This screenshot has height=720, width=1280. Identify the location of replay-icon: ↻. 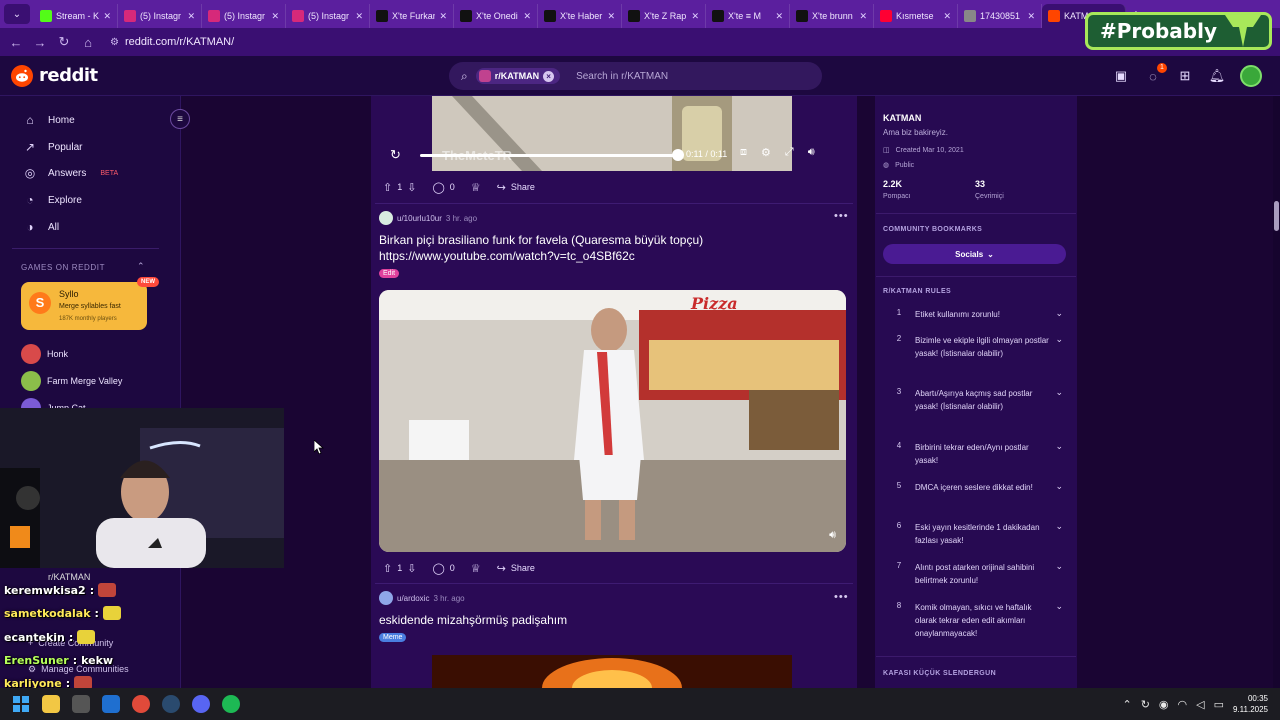
(395, 155).